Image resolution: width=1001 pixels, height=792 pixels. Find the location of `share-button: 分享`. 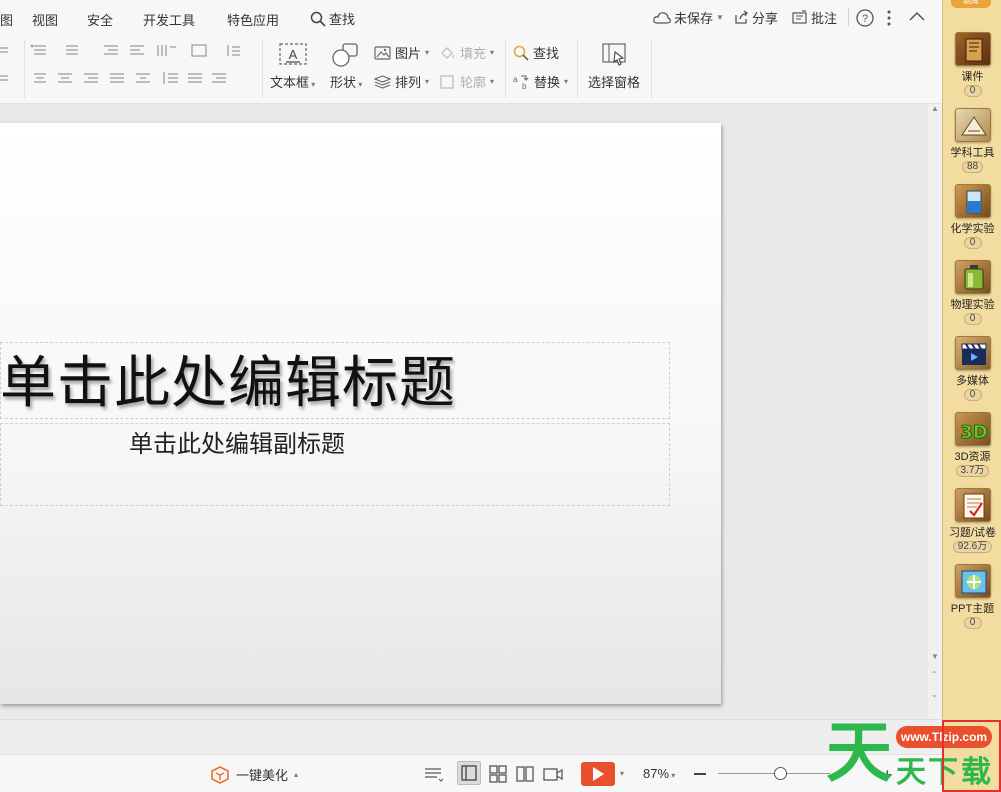

share-button: 分享 is located at coordinates (756, 17).